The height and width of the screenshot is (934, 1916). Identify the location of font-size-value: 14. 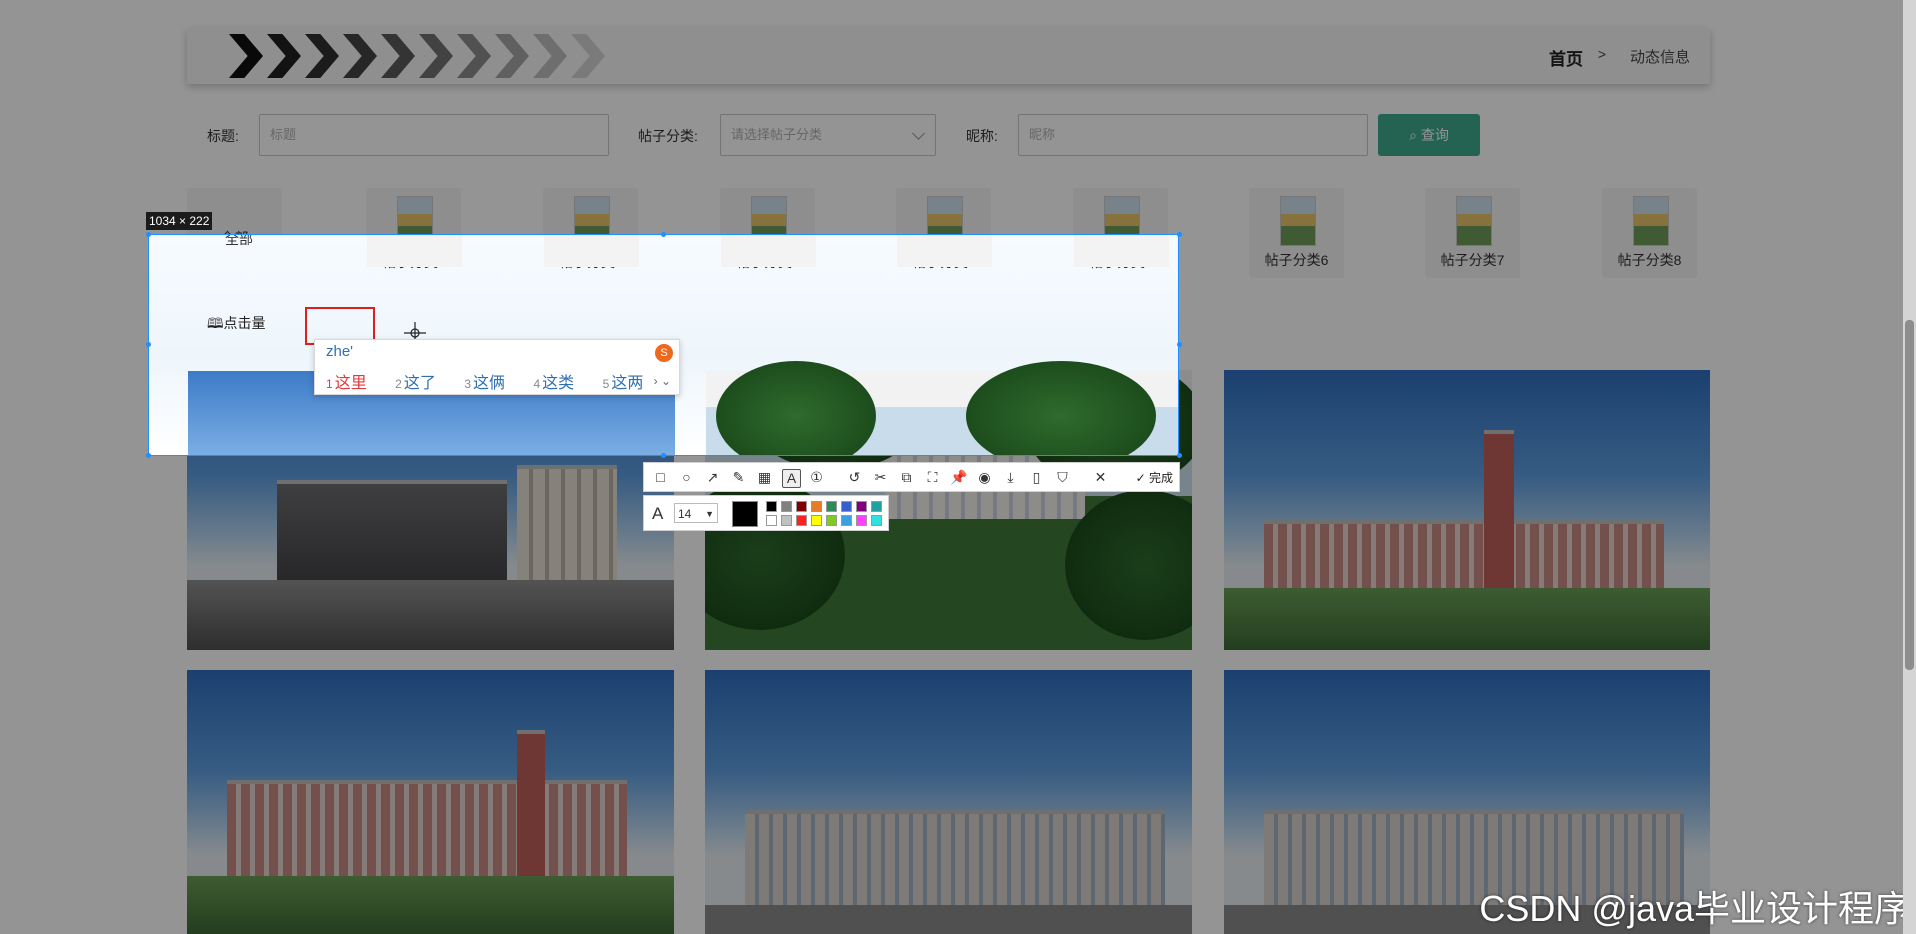
(685, 514).